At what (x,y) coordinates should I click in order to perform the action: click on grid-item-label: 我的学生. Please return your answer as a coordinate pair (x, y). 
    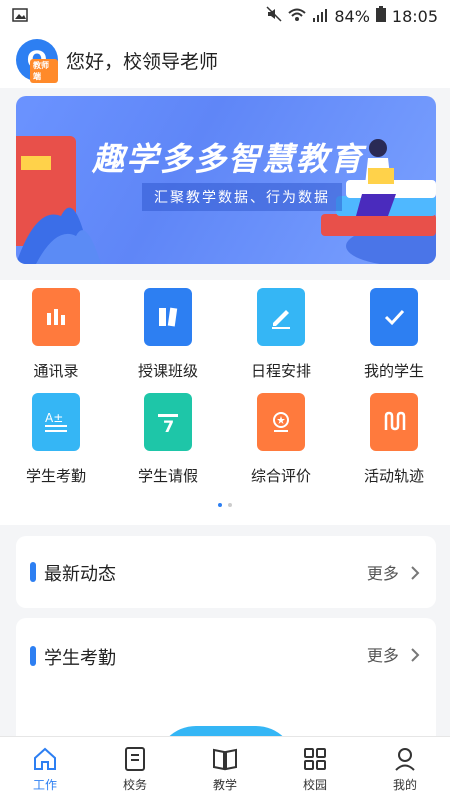
    Looking at the image, I should click on (393, 371).